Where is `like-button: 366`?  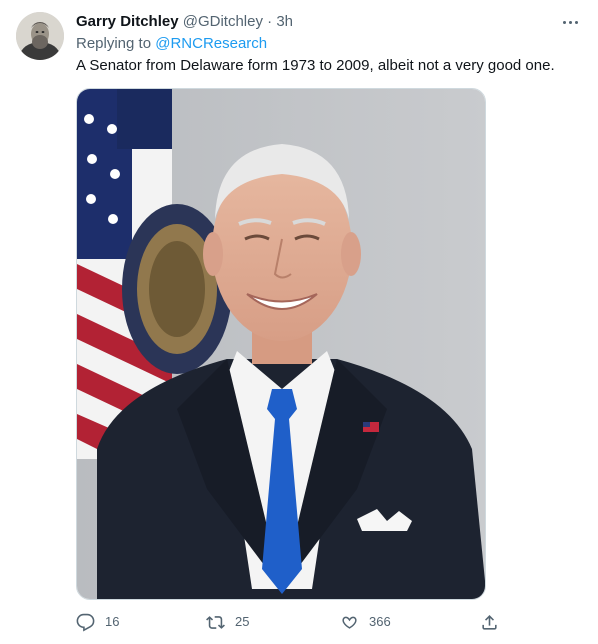
like-button: 366 is located at coordinates (365, 622).